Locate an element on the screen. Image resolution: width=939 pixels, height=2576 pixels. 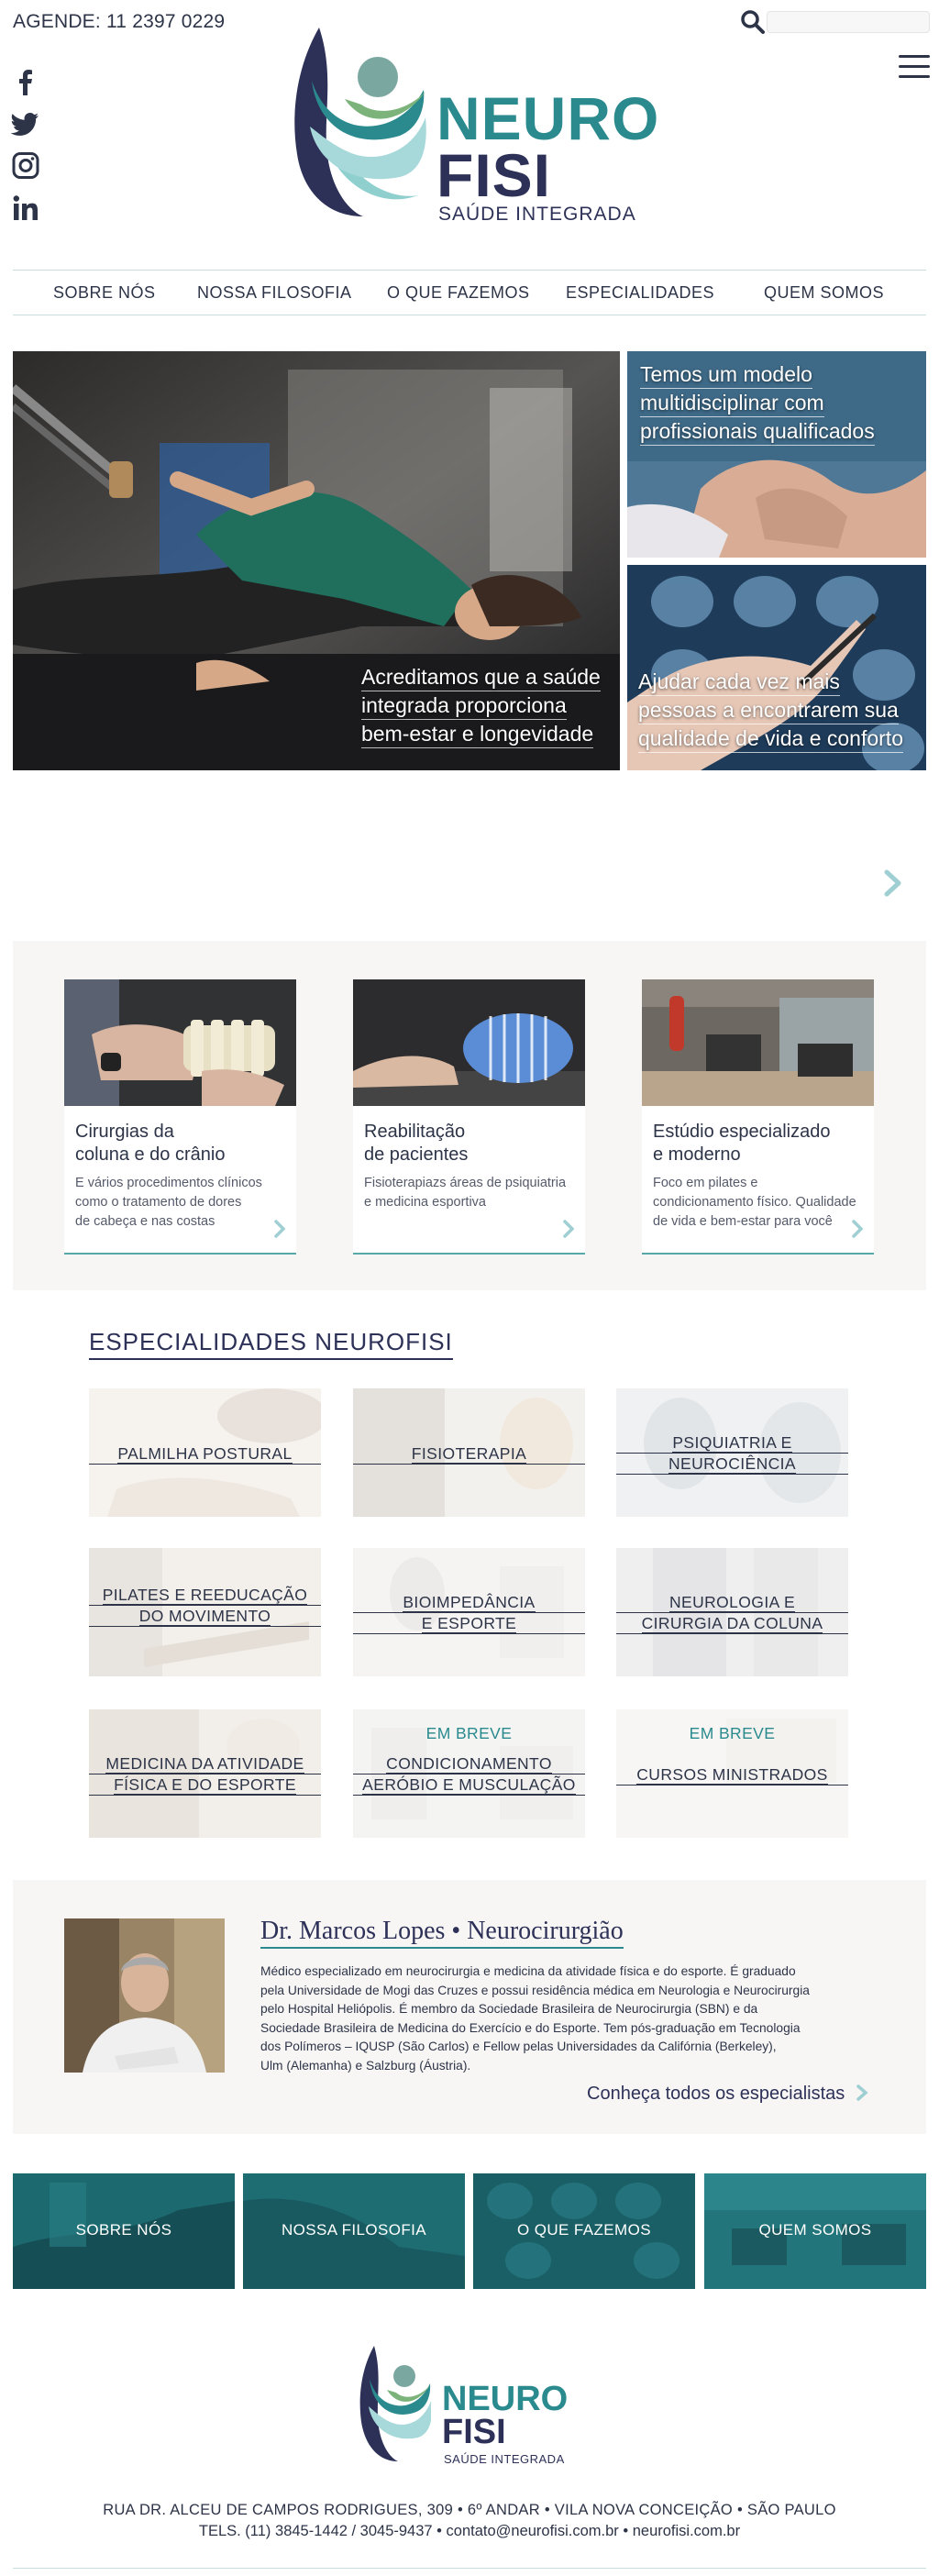
especialidade-tile-cursos: EM BREVE CURSOS MINISTRADOS is located at coordinates (732, 1773).